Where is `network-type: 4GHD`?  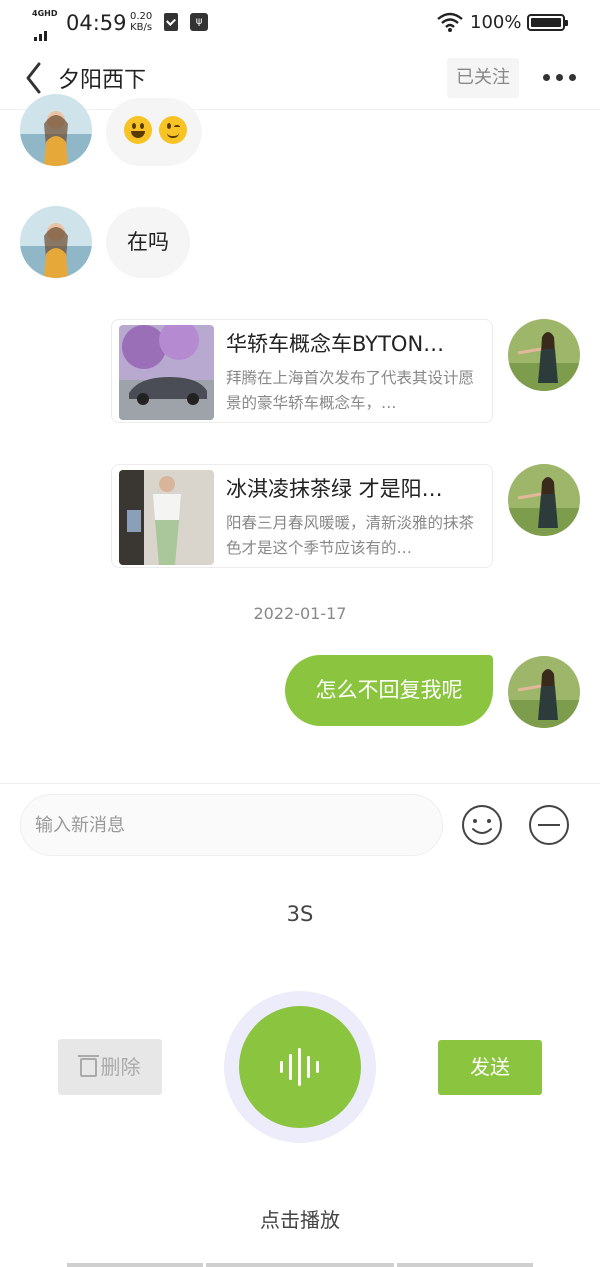
network-type: 4GHD is located at coordinates (45, 13).